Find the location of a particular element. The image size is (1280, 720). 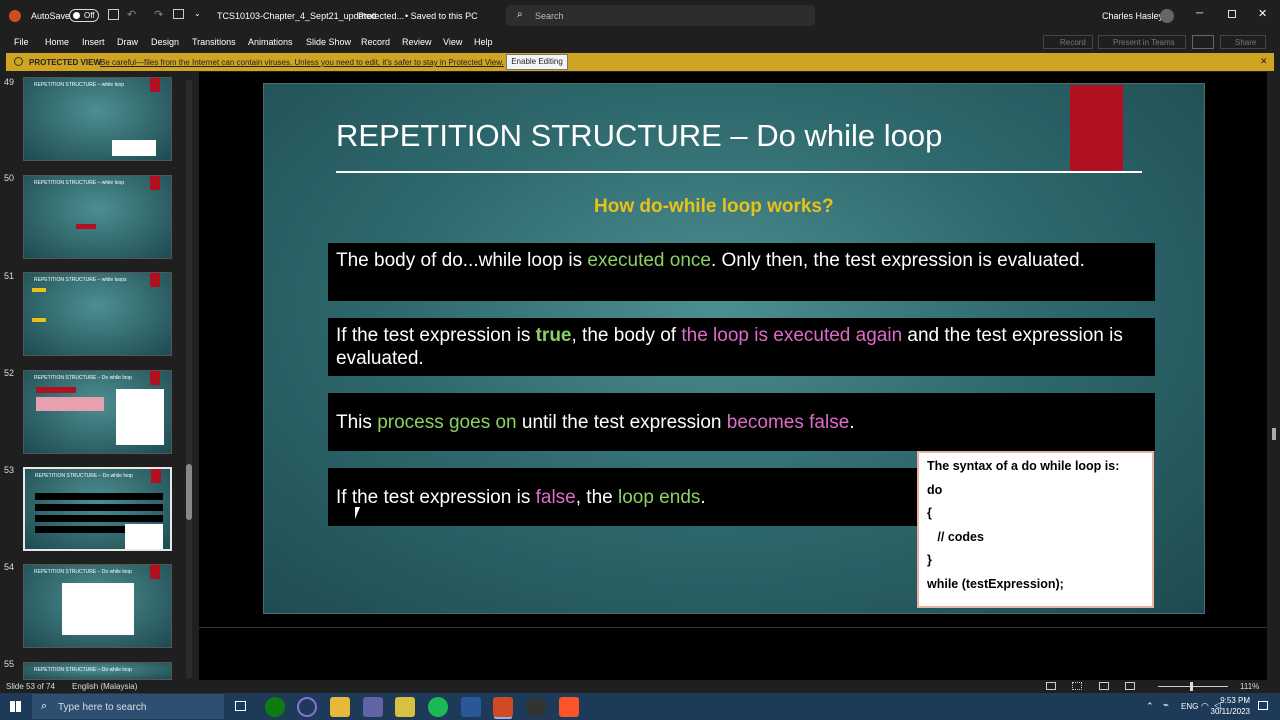

syntax-line: while (testExpression); is located at coordinates (995, 583).